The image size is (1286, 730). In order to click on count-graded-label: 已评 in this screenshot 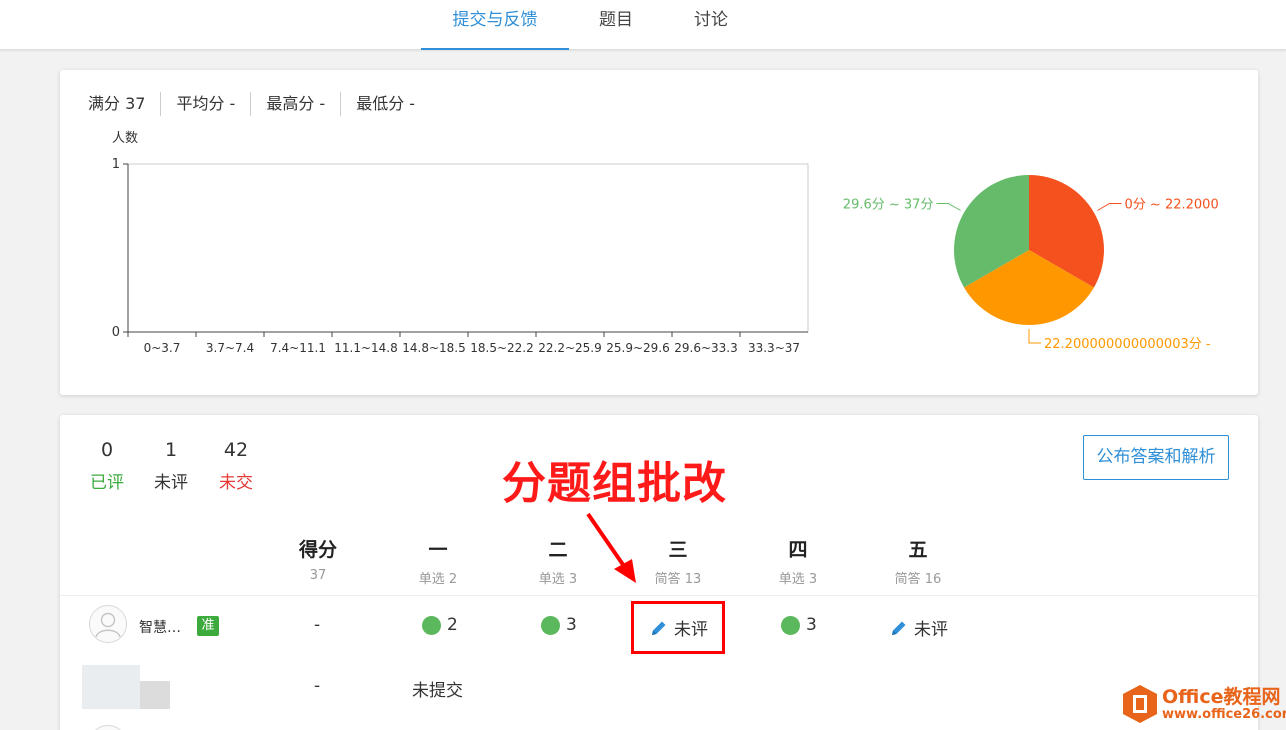, I will do `click(107, 483)`.